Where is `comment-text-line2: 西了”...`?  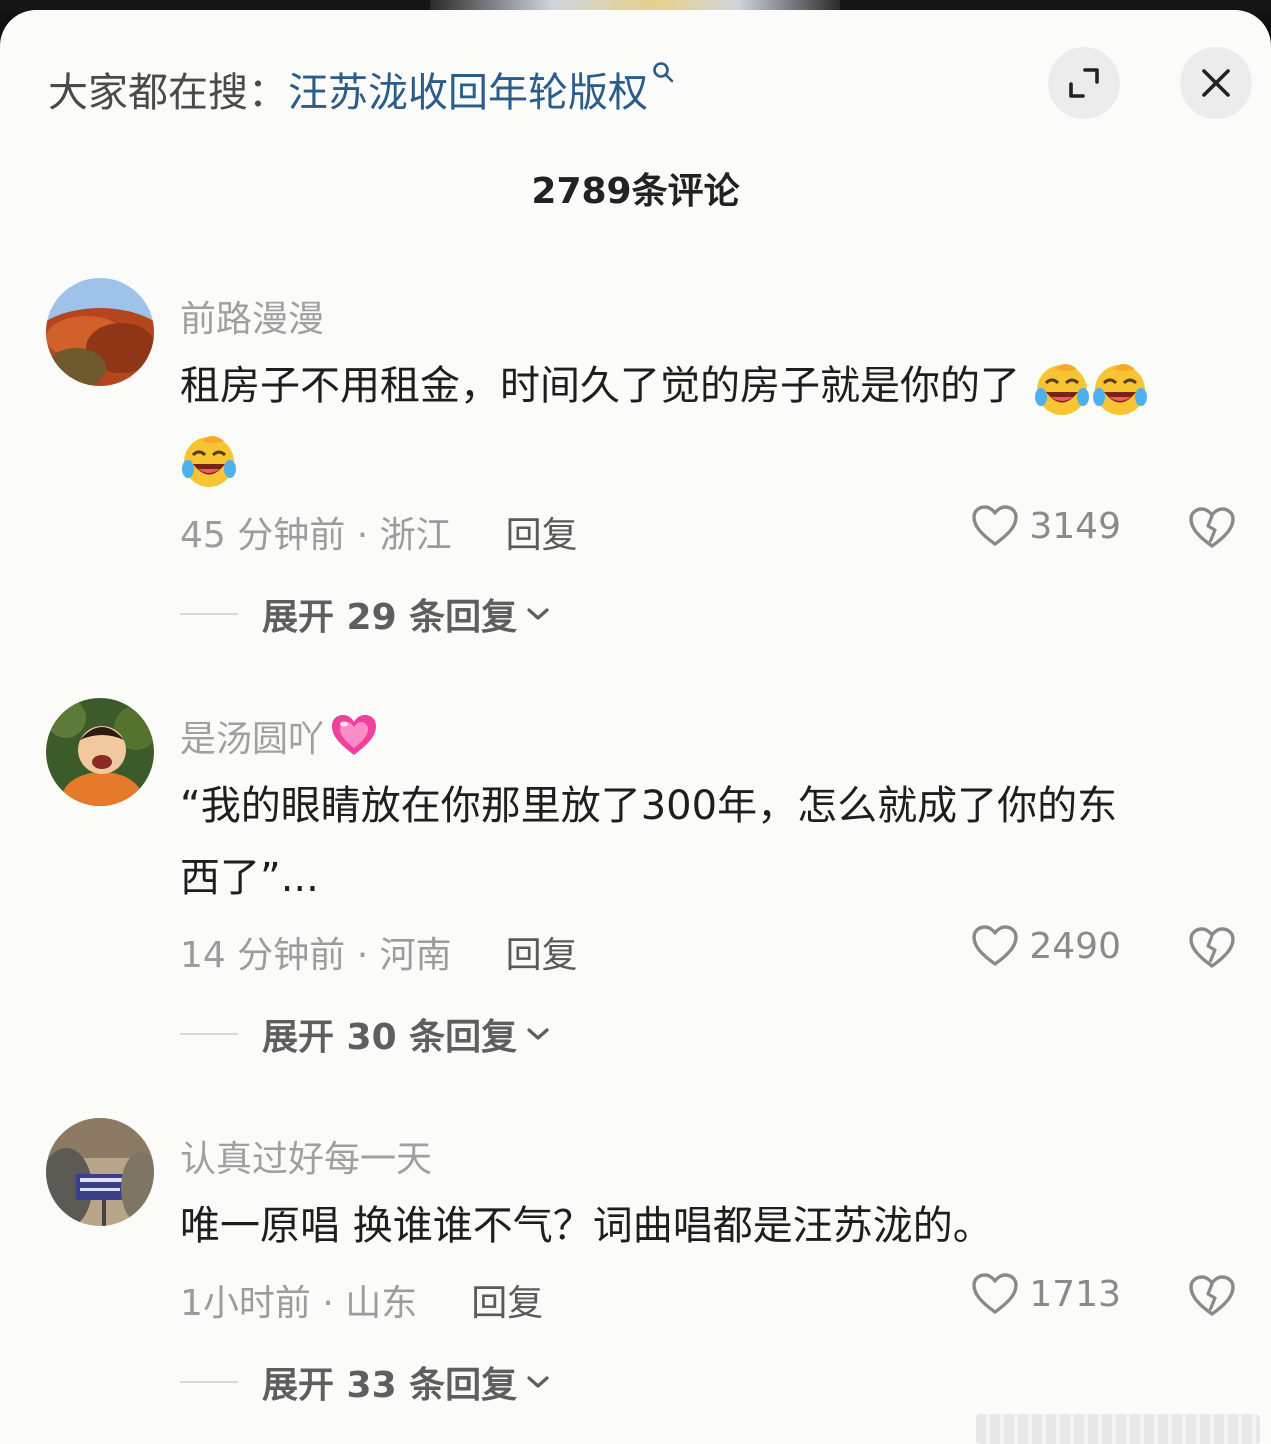 comment-text-line2: 西了”... is located at coordinates (249, 878).